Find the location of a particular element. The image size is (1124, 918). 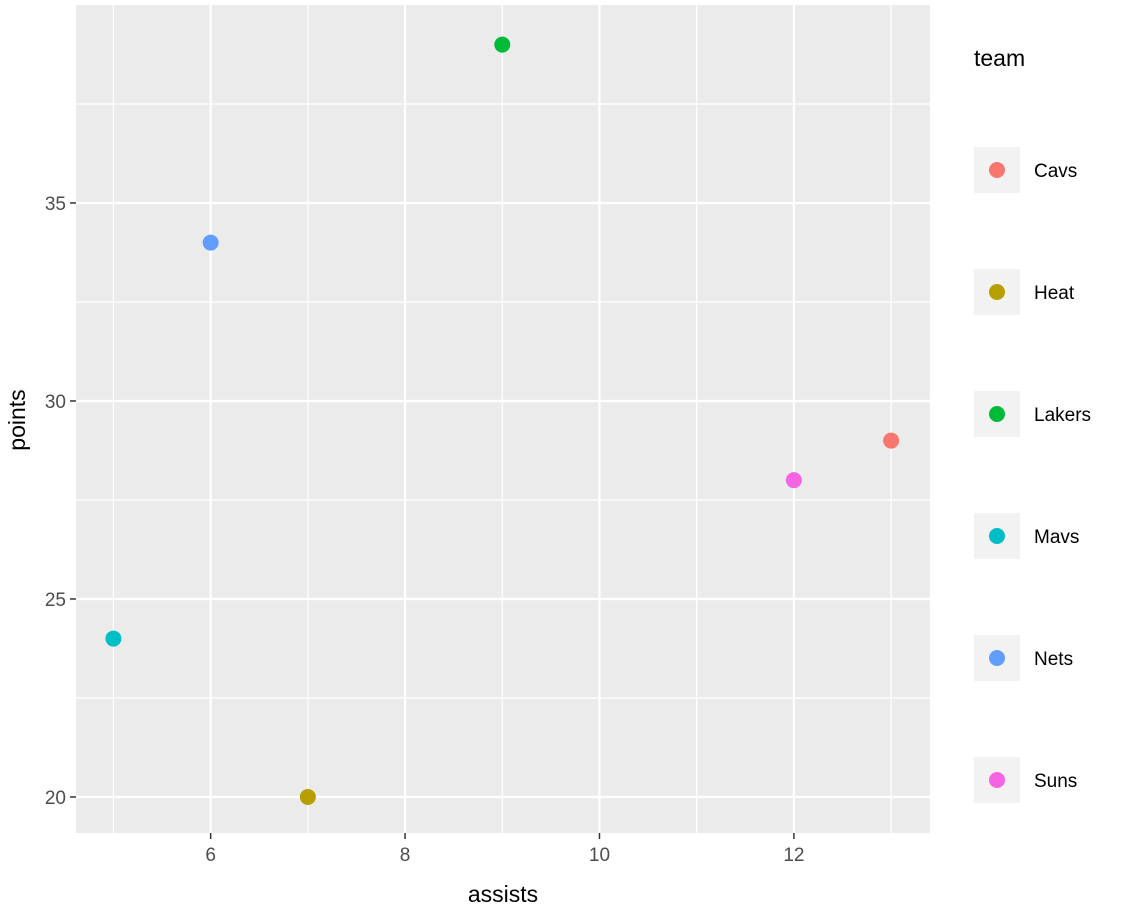

data-point-heat is located at coordinates (307, 796).